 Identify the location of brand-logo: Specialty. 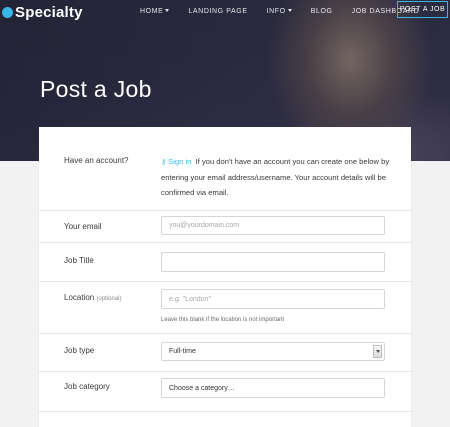
(42, 12).